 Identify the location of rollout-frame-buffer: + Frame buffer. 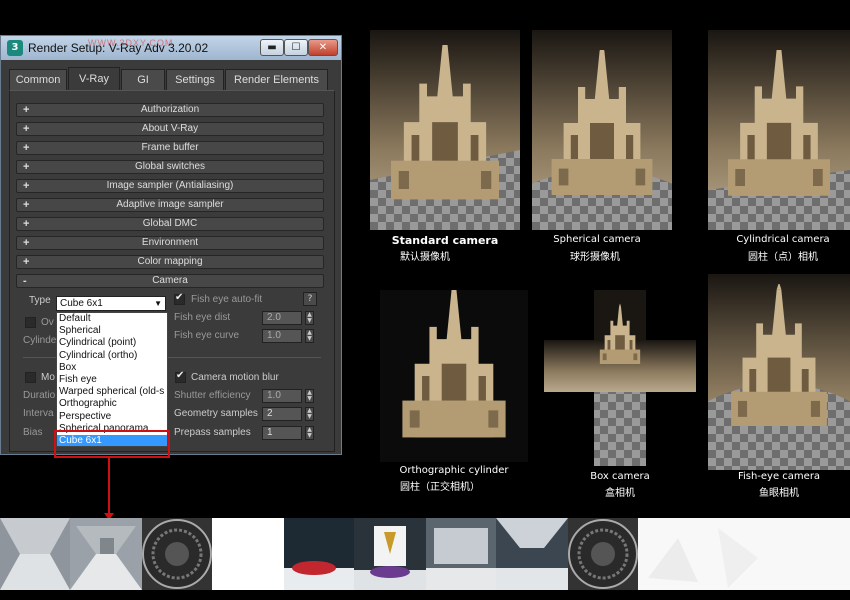
(170, 148).